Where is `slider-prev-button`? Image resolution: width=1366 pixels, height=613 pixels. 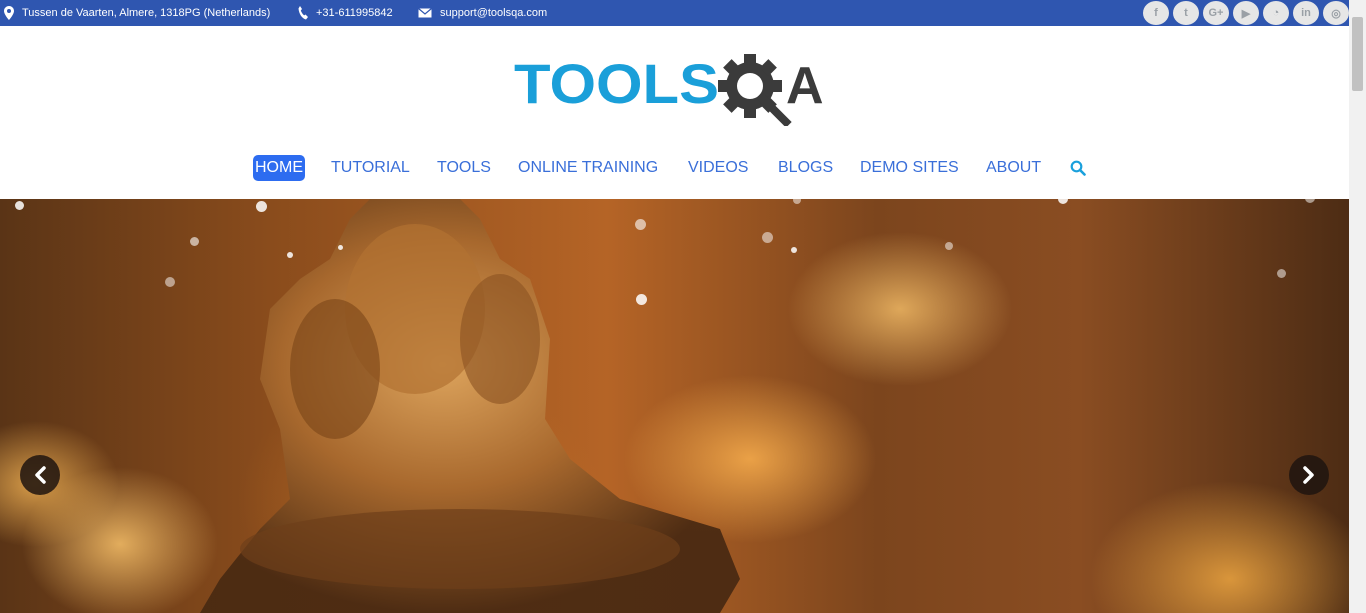
slider-prev-button is located at coordinates (40, 475).